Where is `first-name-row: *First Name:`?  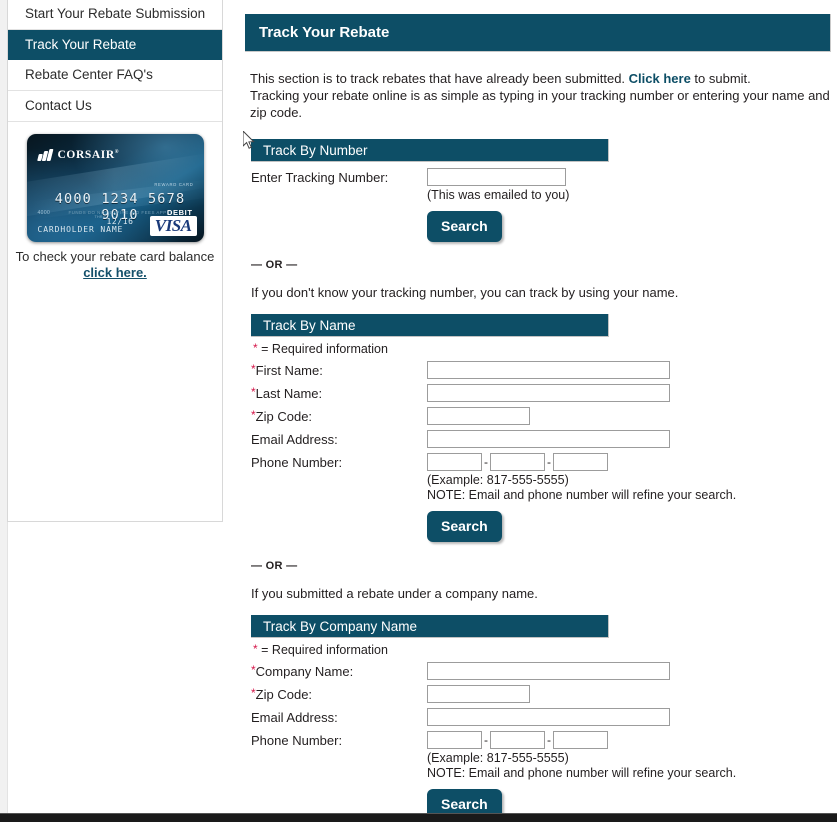
first-name-row: *First Name: is located at coordinates (544, 370).